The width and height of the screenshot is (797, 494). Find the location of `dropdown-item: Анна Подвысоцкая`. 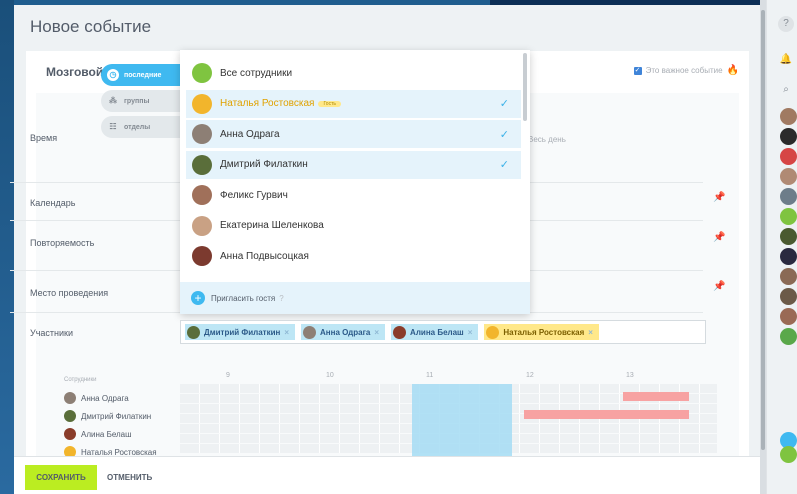

dropdown-item: Анна Подвысоцкая is located at coordinates (353, 256).